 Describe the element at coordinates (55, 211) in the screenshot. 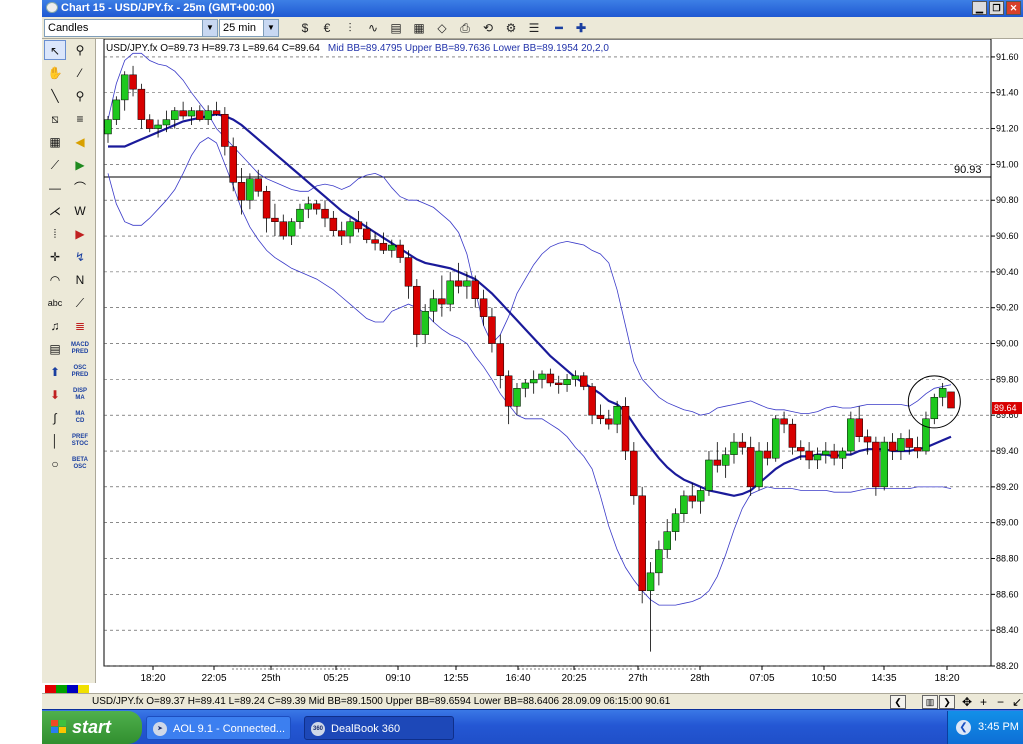

I see `gann-fan-icon: ⋌` at that location.